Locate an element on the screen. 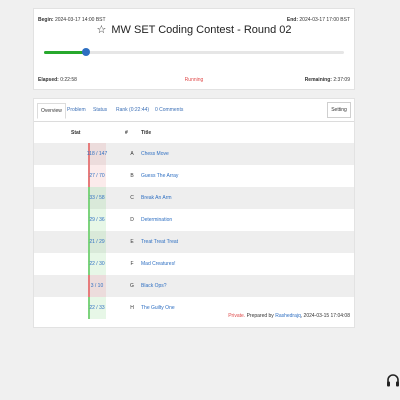 This screenshot has width=400, height=400. table-row: 118 / 147 A Chess Move is located at coordinates (194, 154).